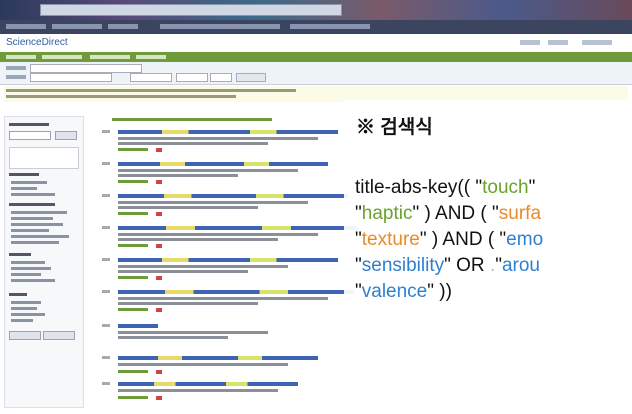 This screenshot has width=632, height=414. What do you see at coordinates (467, 265) in the screenshot?
I see `query-text: " OR` at bounding box center [467, 265].